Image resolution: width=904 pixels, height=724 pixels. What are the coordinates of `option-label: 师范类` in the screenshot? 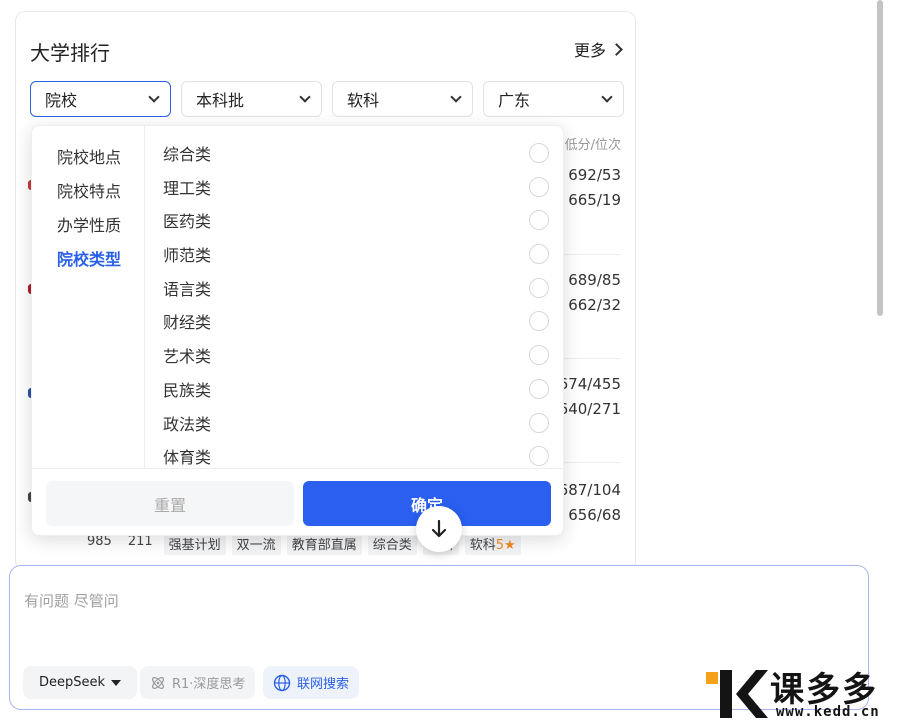 It's located at (187, 255).